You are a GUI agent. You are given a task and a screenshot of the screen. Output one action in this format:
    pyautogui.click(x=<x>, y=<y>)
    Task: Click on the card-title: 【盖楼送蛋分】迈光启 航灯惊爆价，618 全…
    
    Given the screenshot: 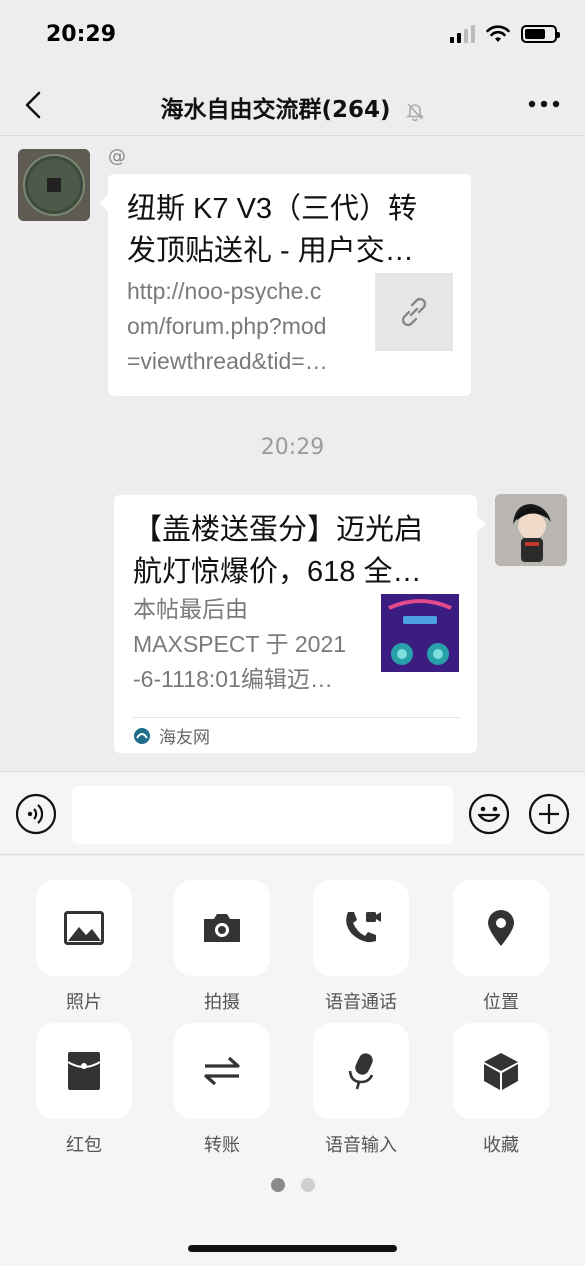 What is the action you would take?
    pyautogui.click(x=298, y=551)
    